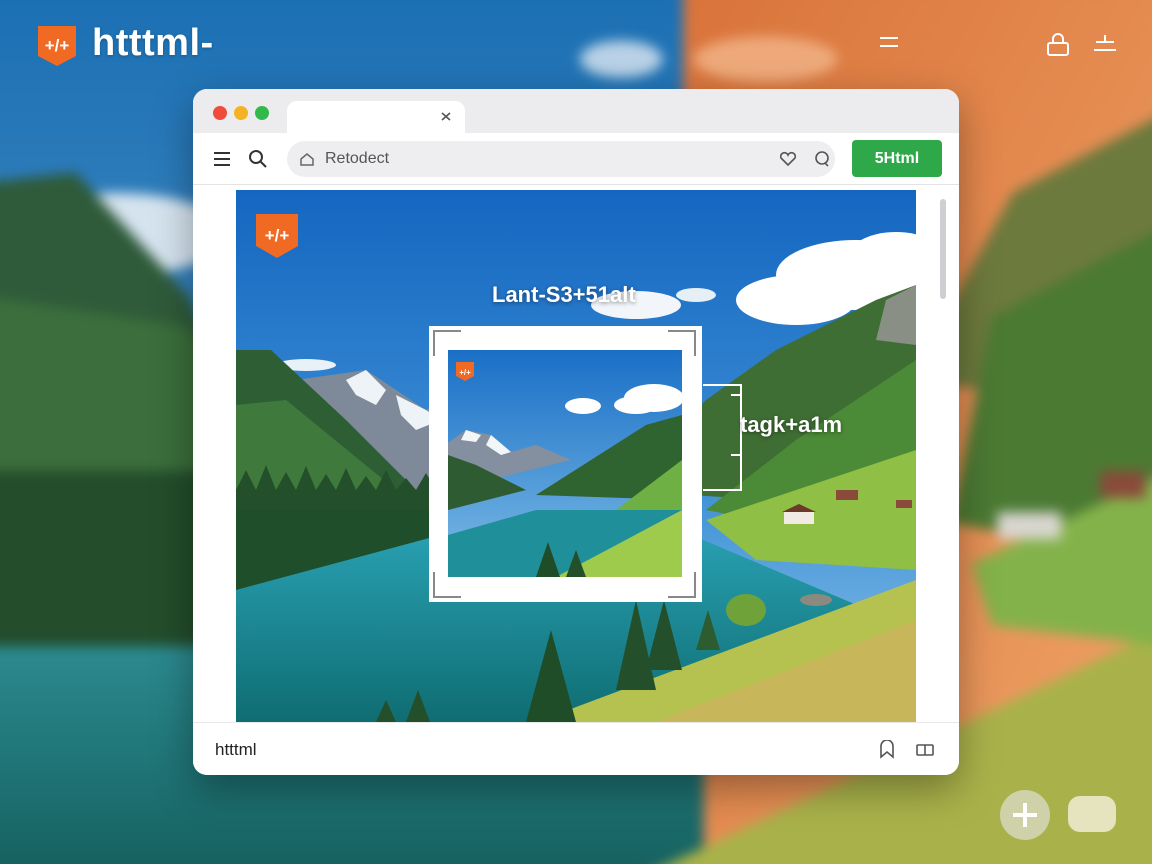  Describe the element at coordinates (943, 249) in the screenshot. I see `vertical-scrollbar` at that location.